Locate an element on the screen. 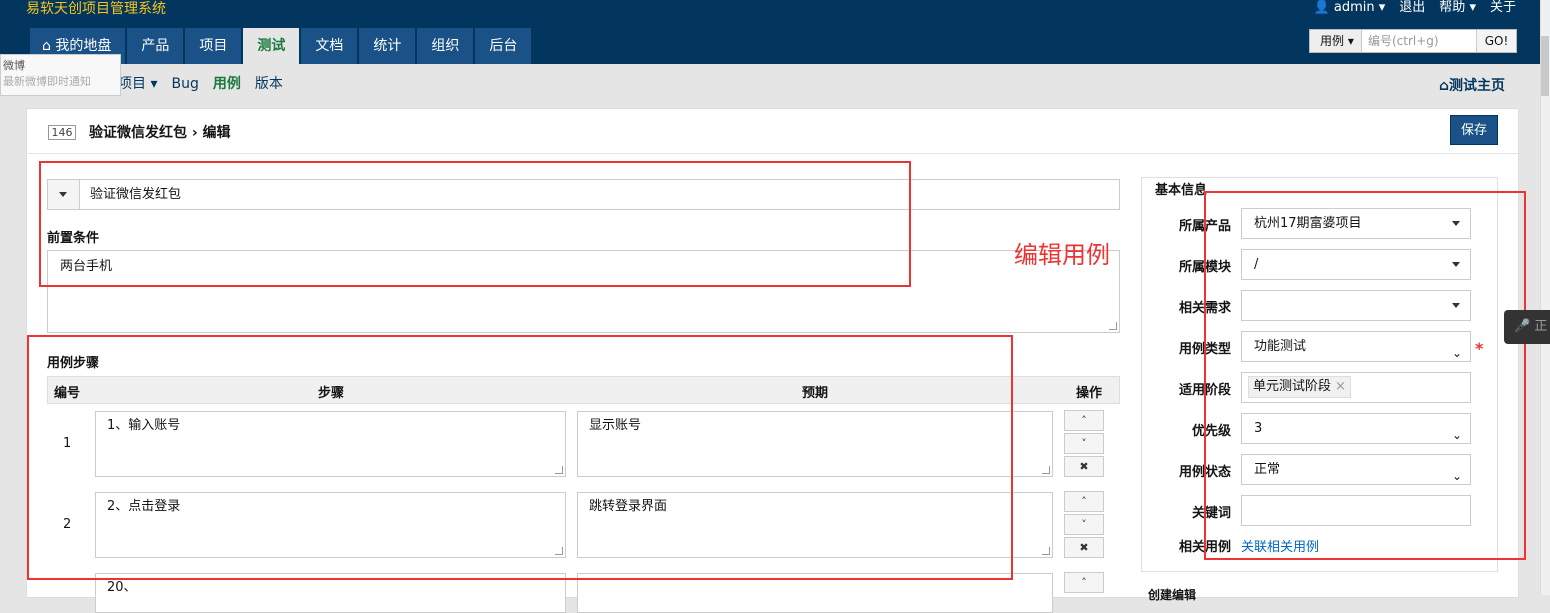 The width and height of the screenshot is (1550, 613). voice-input-widget: 🎤 正 is located at coordinates (1527, 327).